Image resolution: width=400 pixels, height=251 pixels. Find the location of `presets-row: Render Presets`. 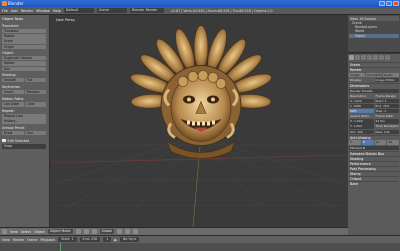

presets-row: Render Presets is located at coordinates (374, 91).